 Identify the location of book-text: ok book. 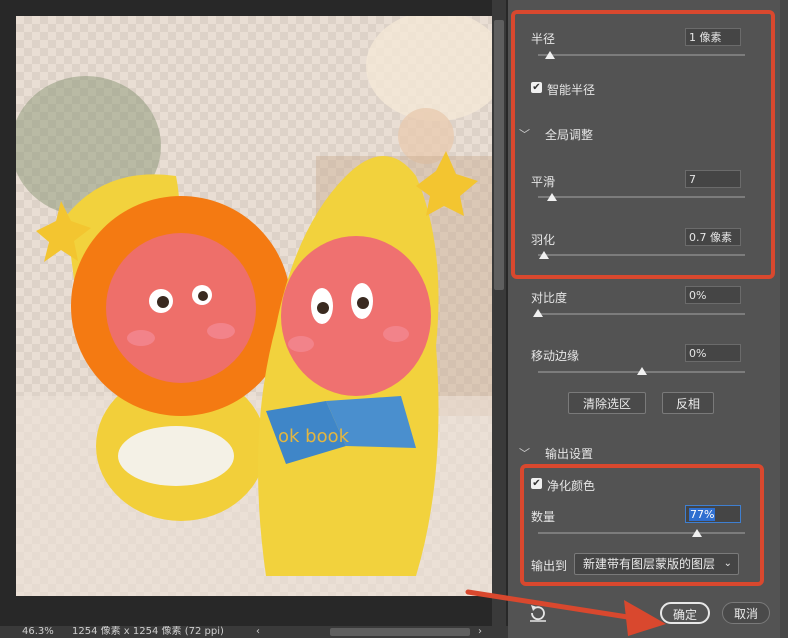
(314, 436).